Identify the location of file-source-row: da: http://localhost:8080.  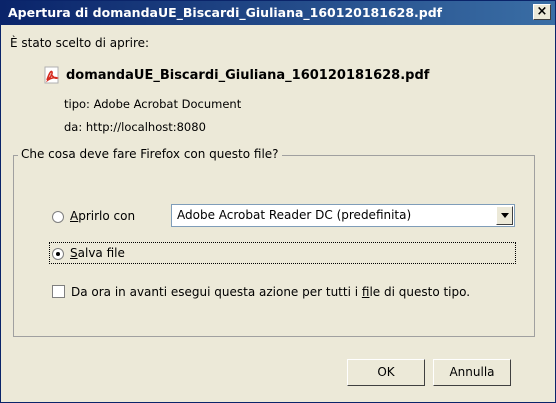
(135, 127).